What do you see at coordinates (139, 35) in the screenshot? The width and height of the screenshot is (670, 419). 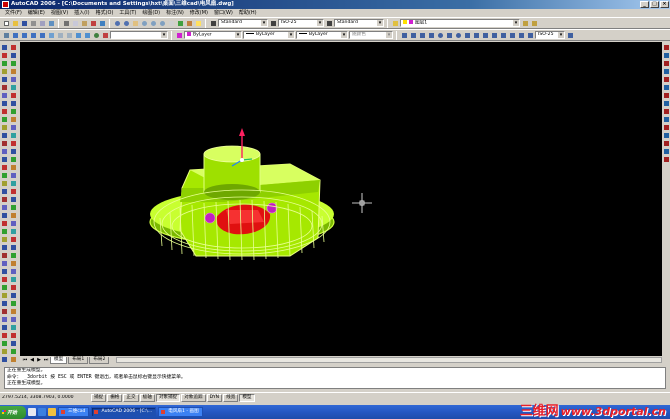 I see `view-select` at bounding box center [139, 35].